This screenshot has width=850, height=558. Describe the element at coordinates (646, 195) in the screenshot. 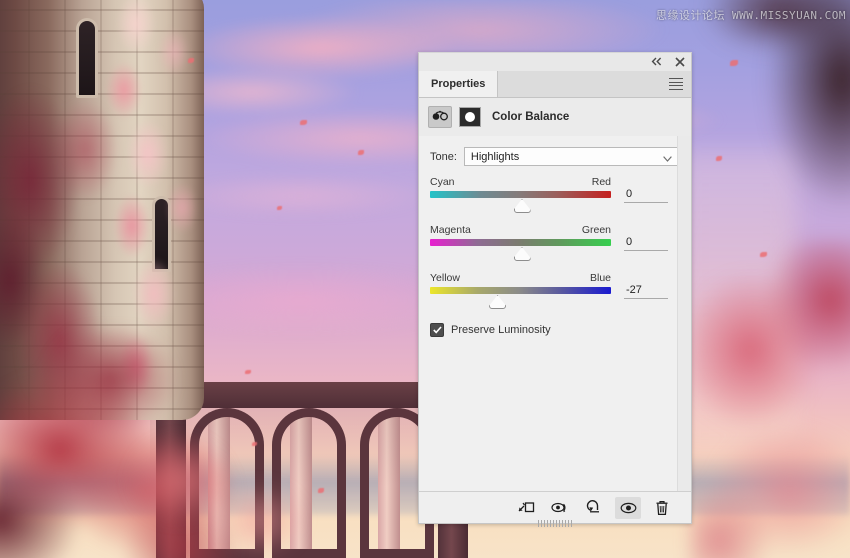

I see `slider-value-cyan-red` at that location.